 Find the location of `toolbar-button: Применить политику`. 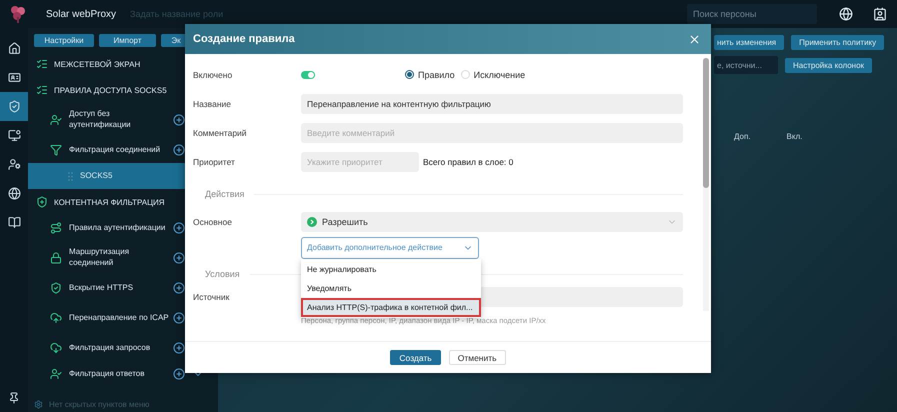

toolbar-button: Применить политику is located at coordinates (837, 42).